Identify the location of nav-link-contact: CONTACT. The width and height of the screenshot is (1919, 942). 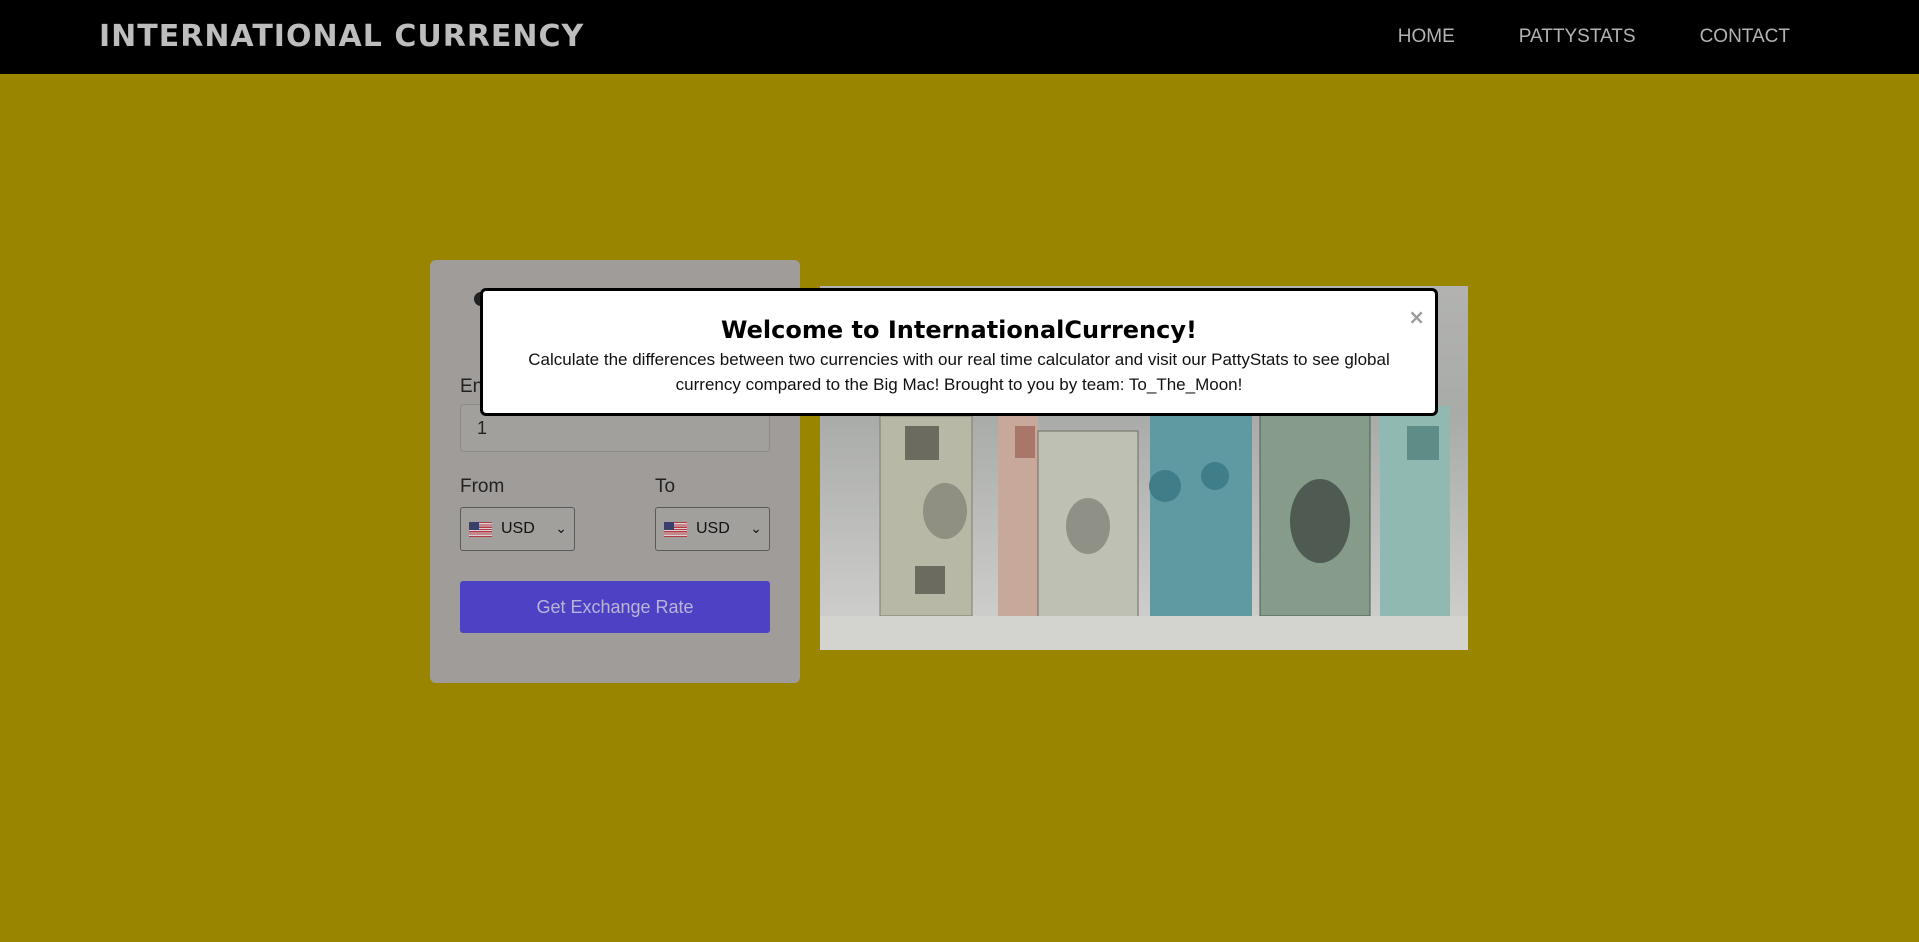
(1745, 37).